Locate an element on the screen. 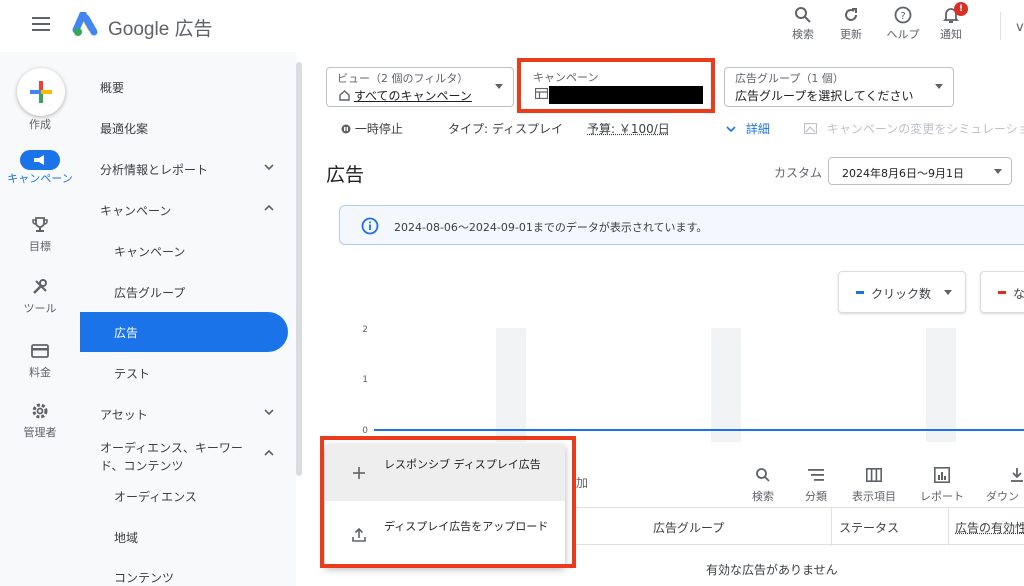 This screenshot has width=1024, height=586. nav-item-ads: 広告 is located at coordinates (184, 332).